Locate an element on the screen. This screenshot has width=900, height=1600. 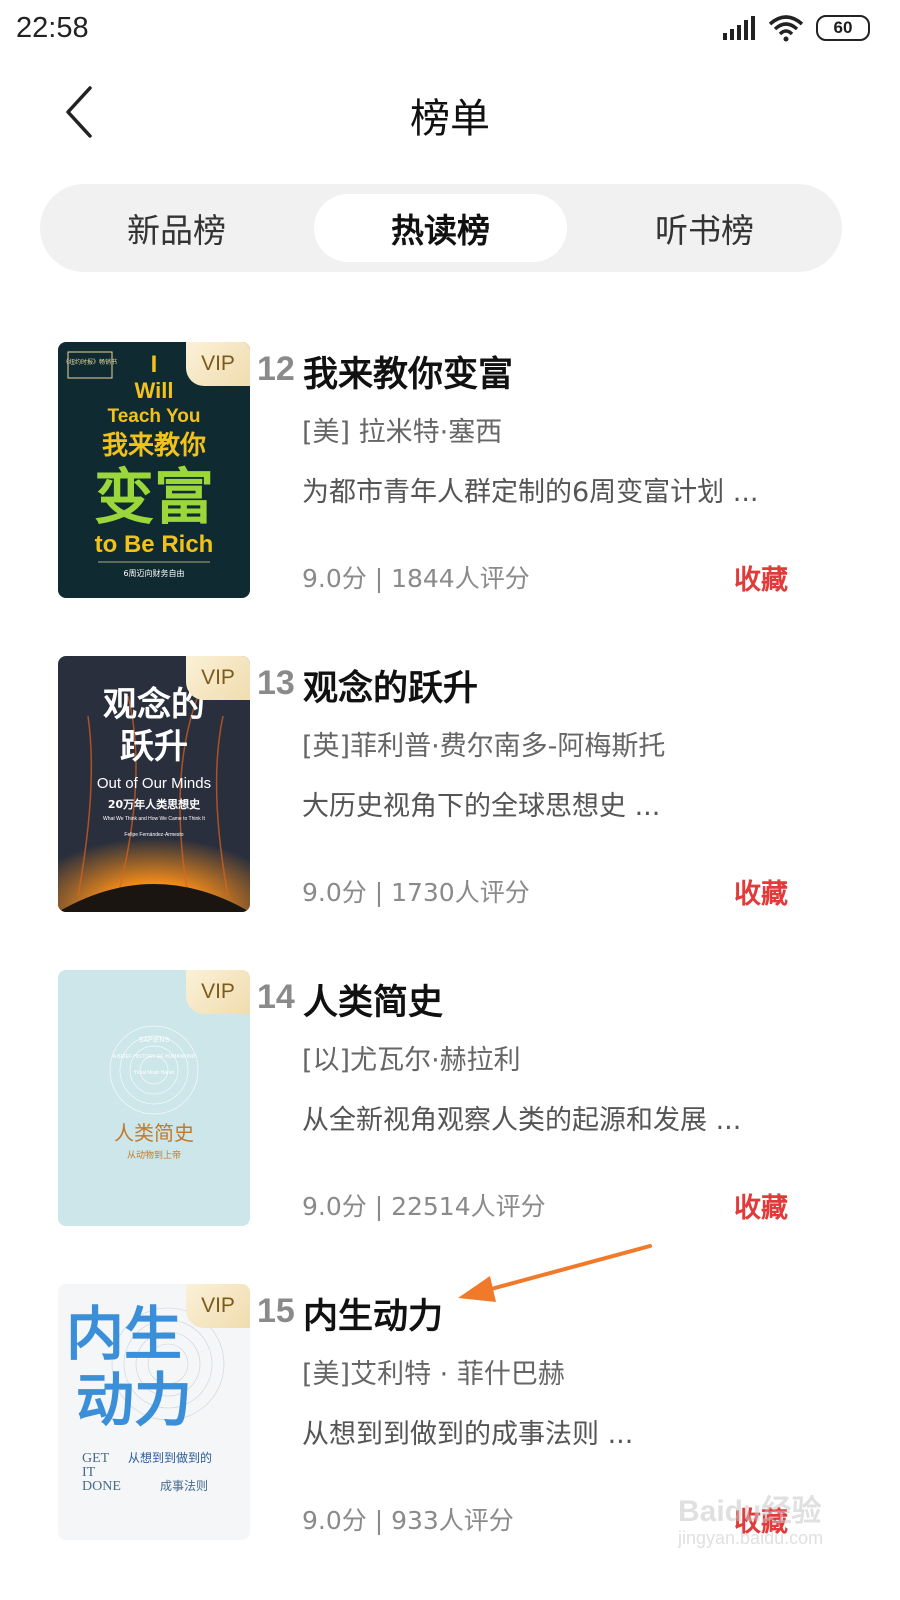
watermark-brand: Baidu经验 is located at coordinates (750, 1511).